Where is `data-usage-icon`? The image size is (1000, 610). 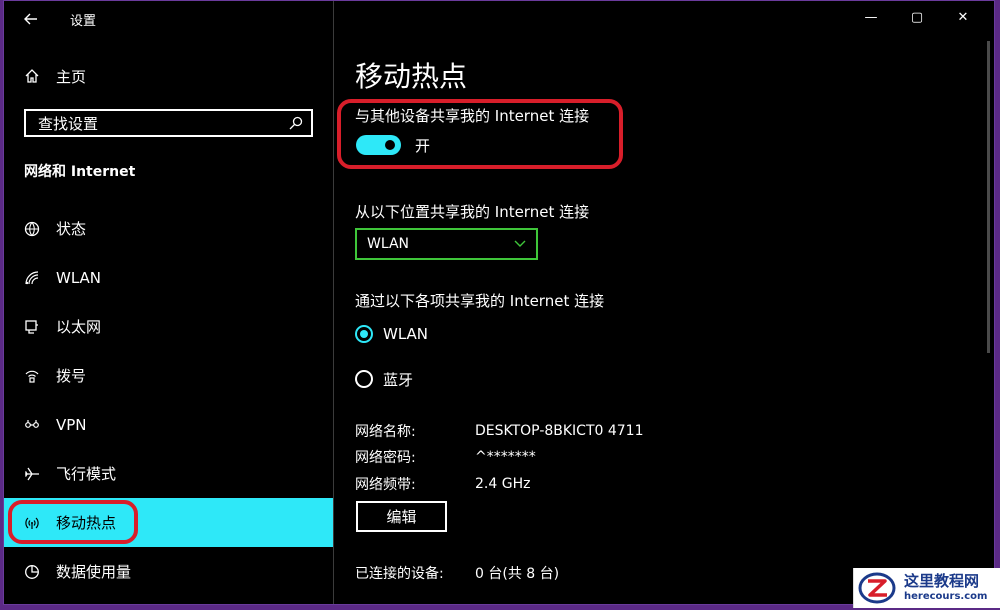 data-usage-icon is located at coordinates (32, 572).